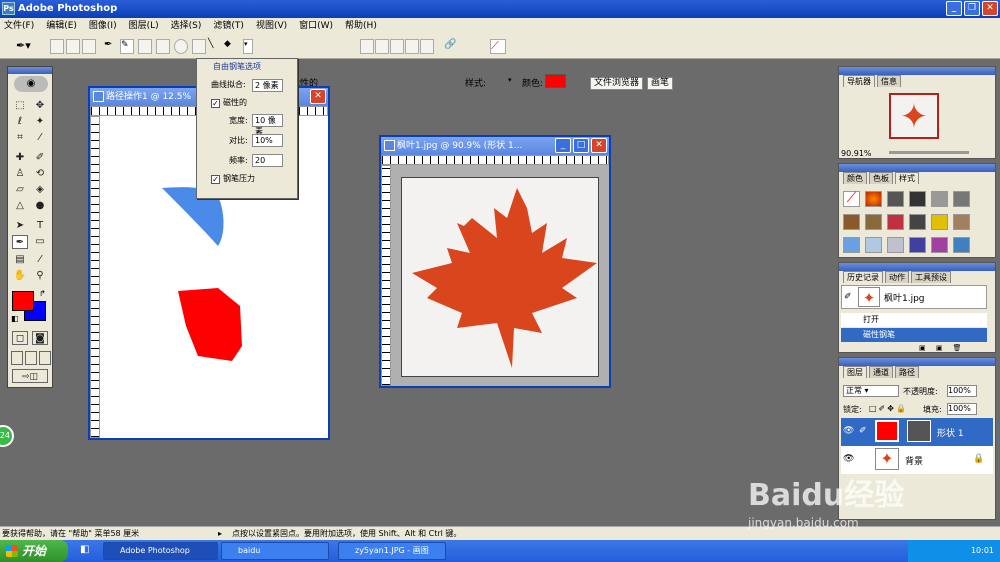 The height and width of the screenshot is (562, 1000). What do you see at coordinates (20, 226) in the screenshot?
I see `path-selection-tool-icon: ➤` at bounding box center [20, 226].